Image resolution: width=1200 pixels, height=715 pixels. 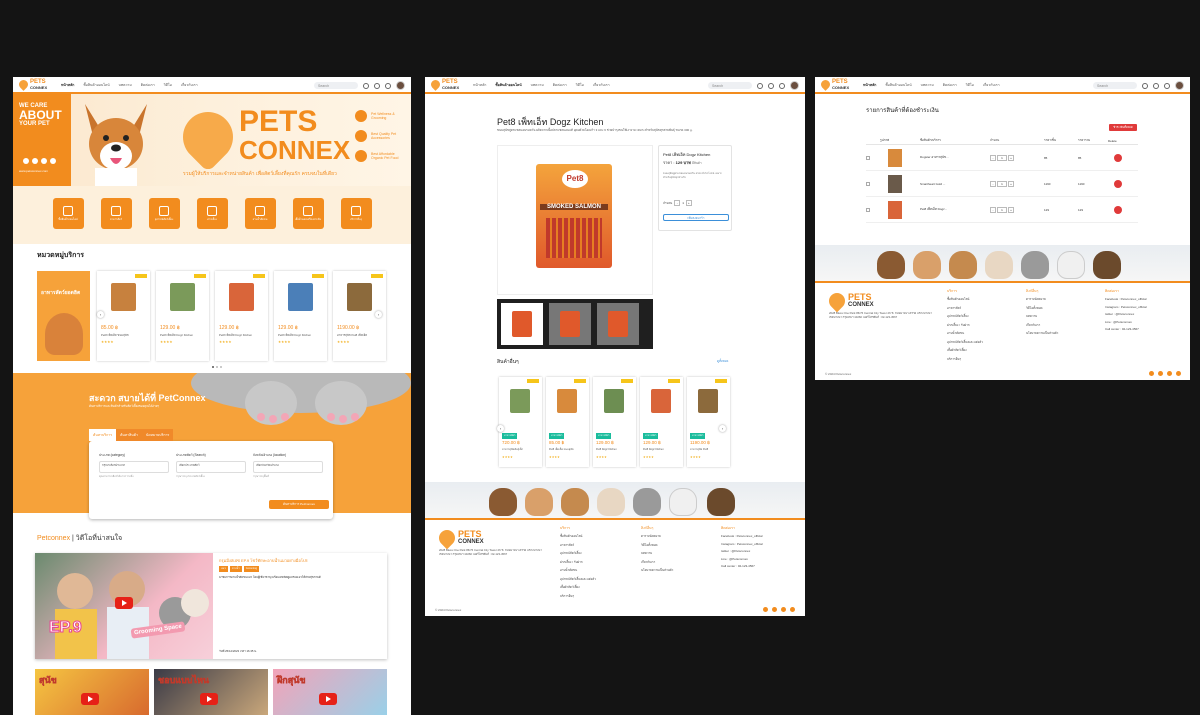 I want to click on nav-link-contact: ติดต่อเรา, so click(x=148, y=85).